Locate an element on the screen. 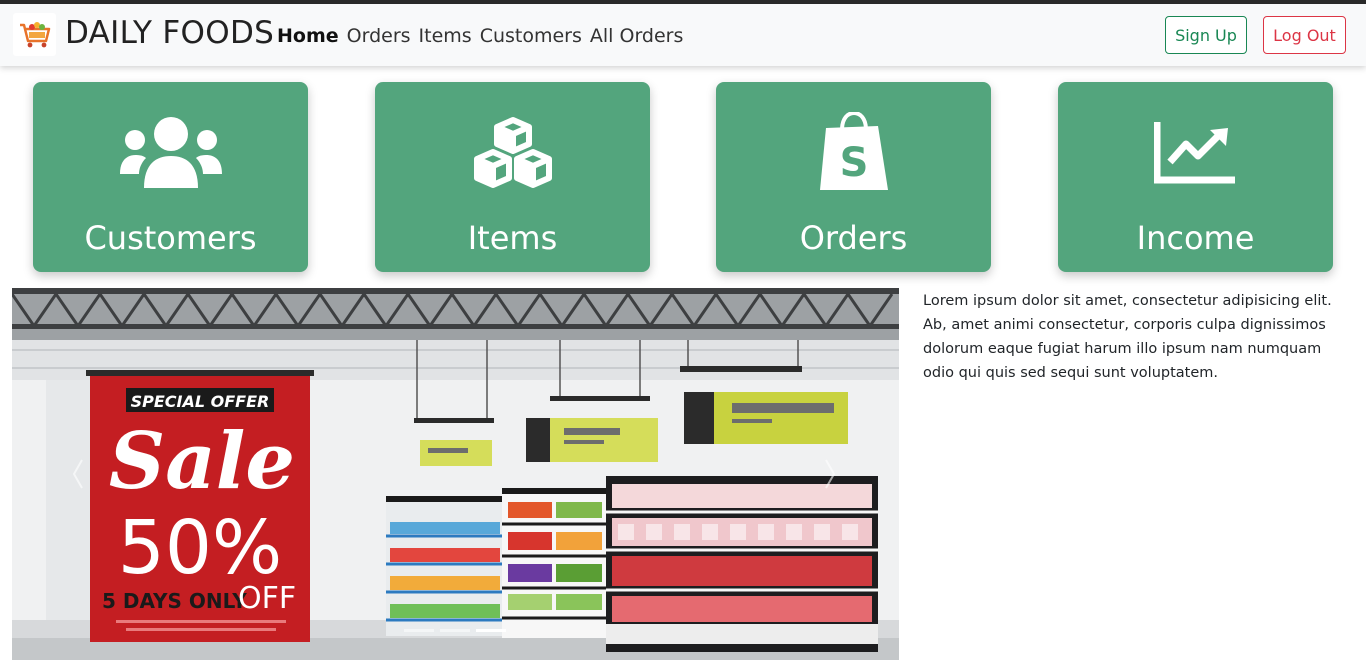 The image size is (1366, 660). customers-card: Customers is located at coordinates (170, 177).